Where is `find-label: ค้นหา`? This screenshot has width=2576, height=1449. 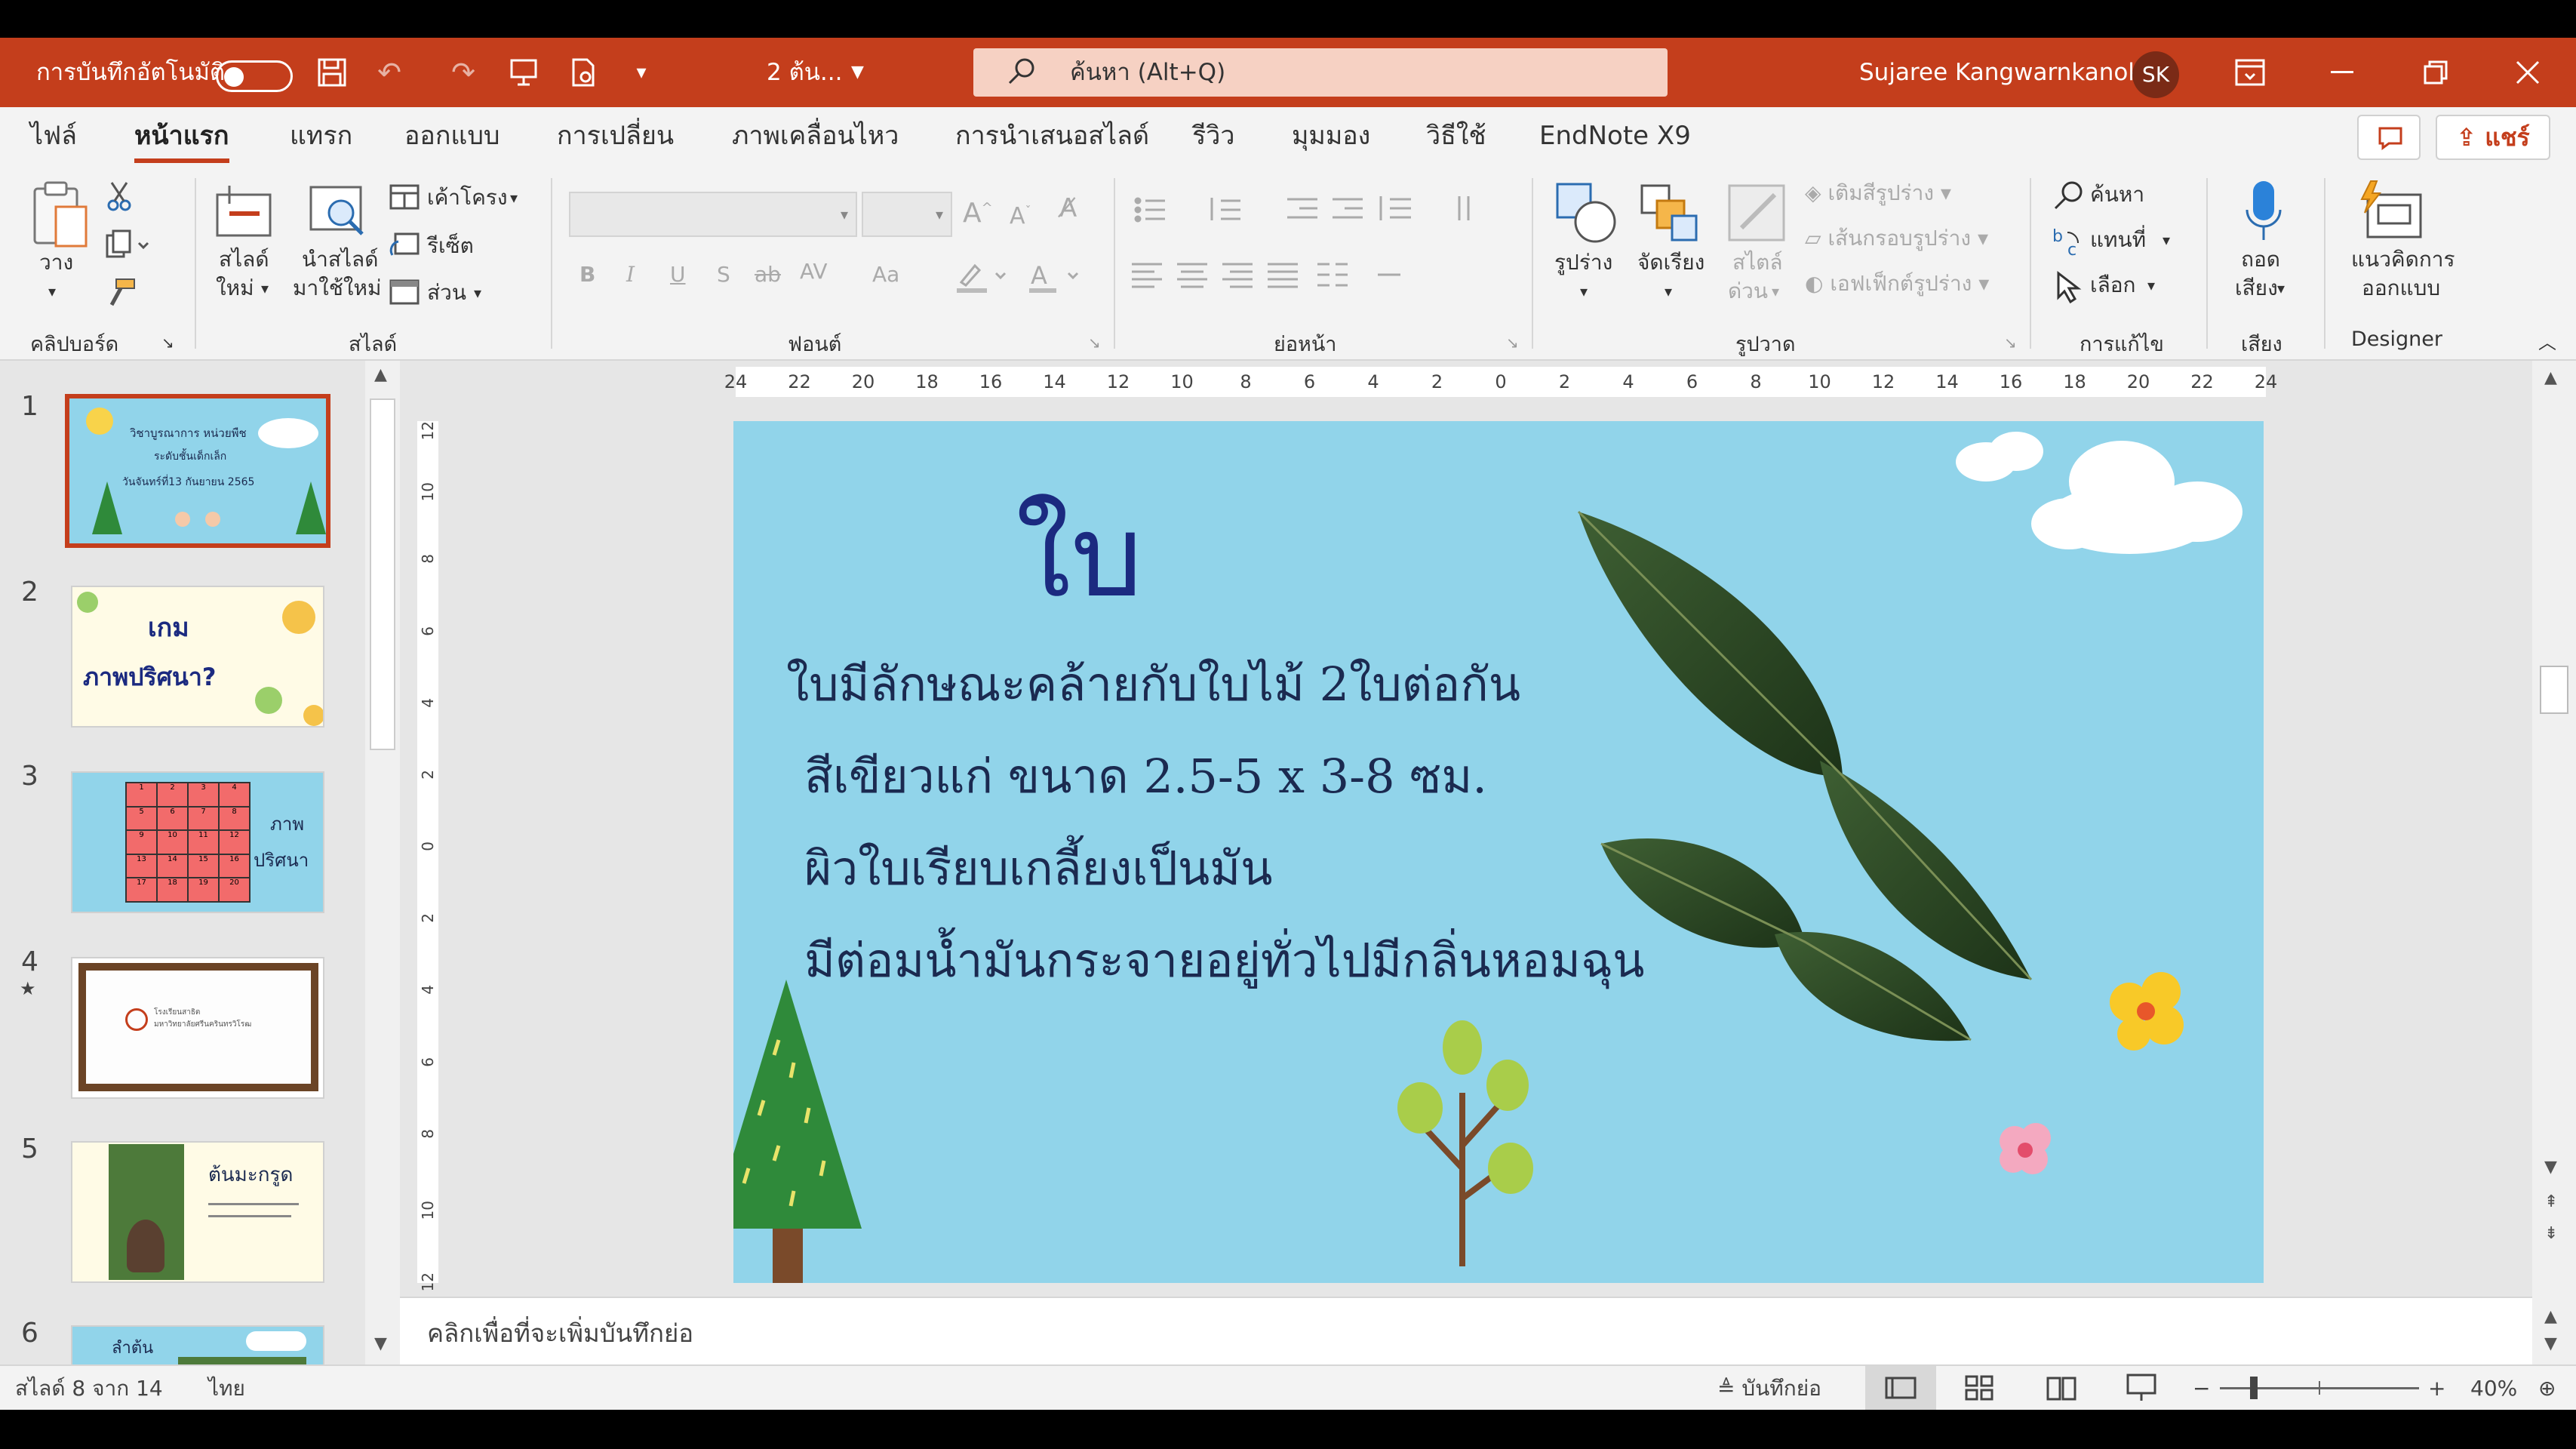
find-label: ค้นหา is located at coordinates (2117, 194).